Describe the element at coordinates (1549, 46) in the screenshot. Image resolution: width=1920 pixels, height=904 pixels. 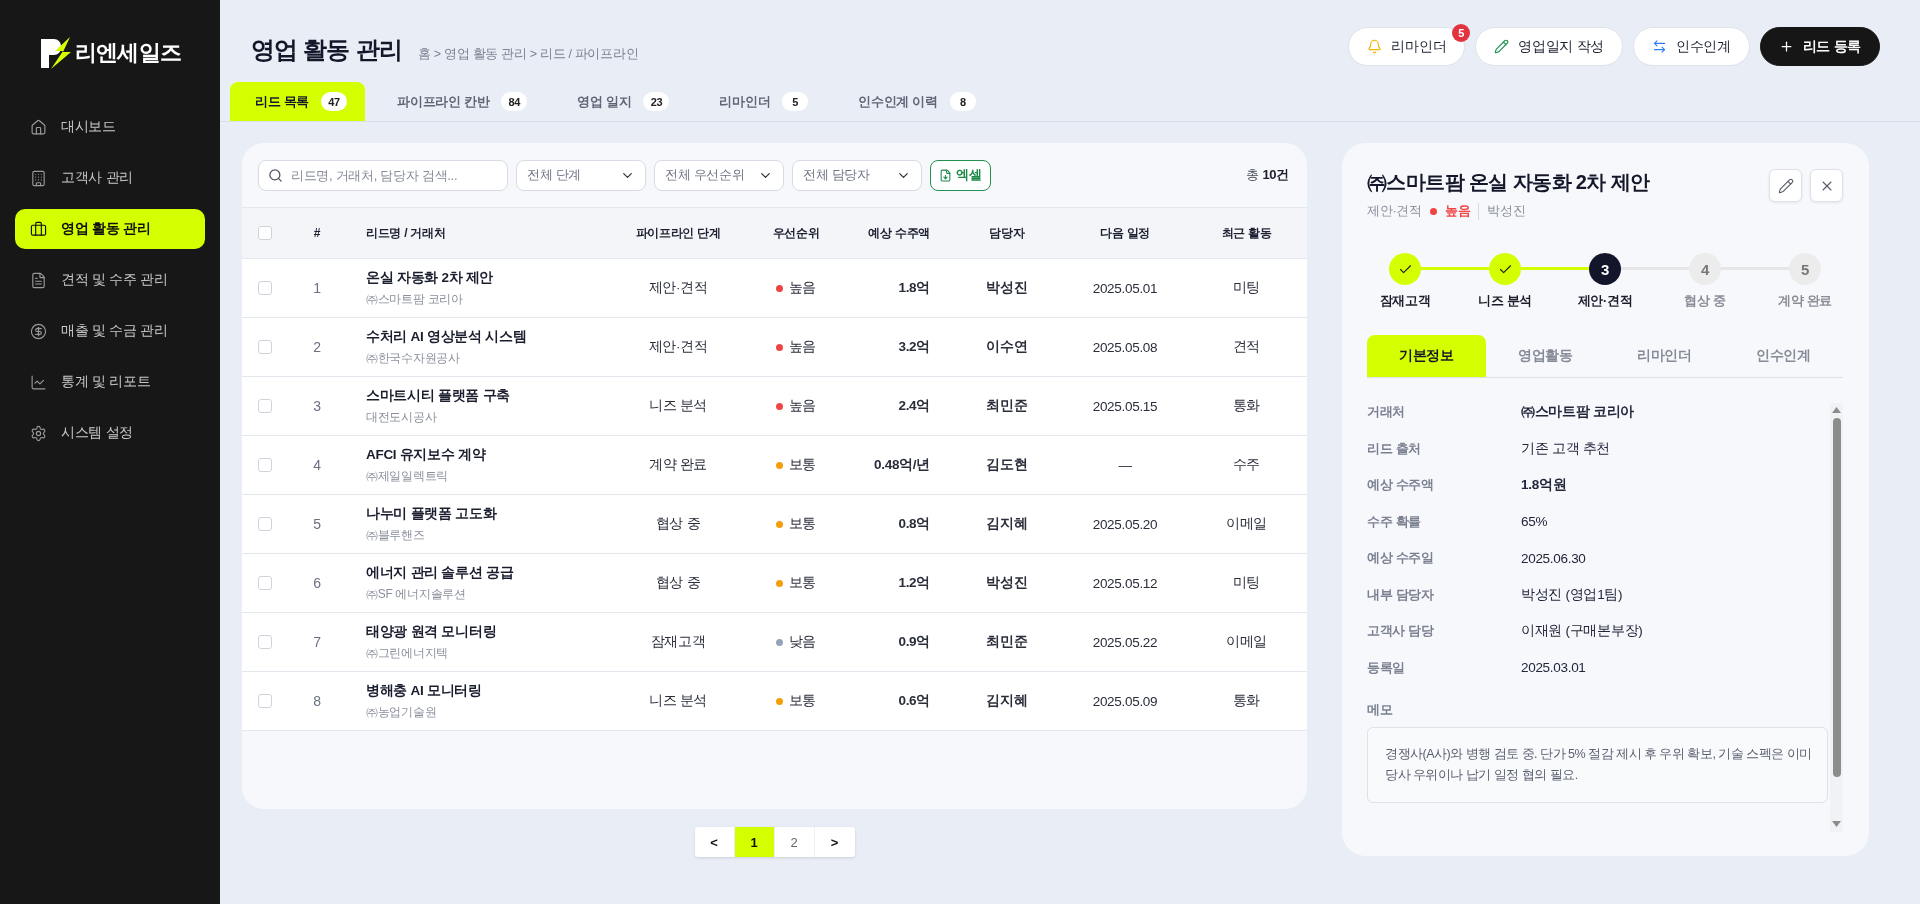
I see `action-button: 영업일지 작성` at that location.